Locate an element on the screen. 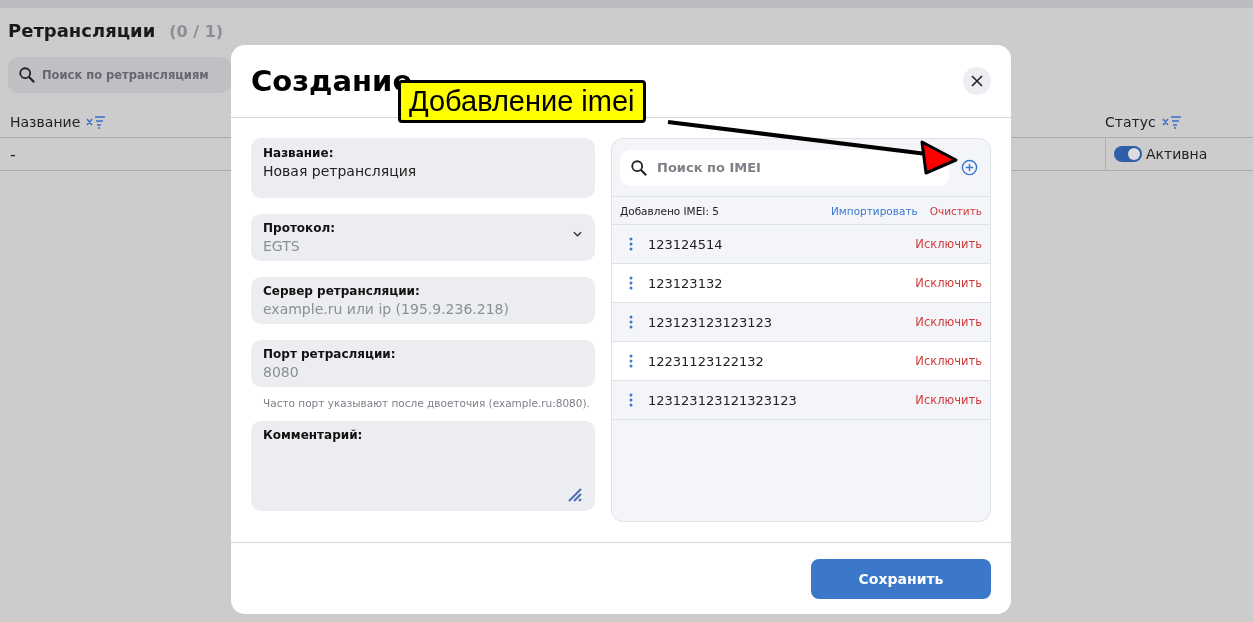 This screenshot has width=1253, height=622. column-header: Название is located at coordinates (45, 122).